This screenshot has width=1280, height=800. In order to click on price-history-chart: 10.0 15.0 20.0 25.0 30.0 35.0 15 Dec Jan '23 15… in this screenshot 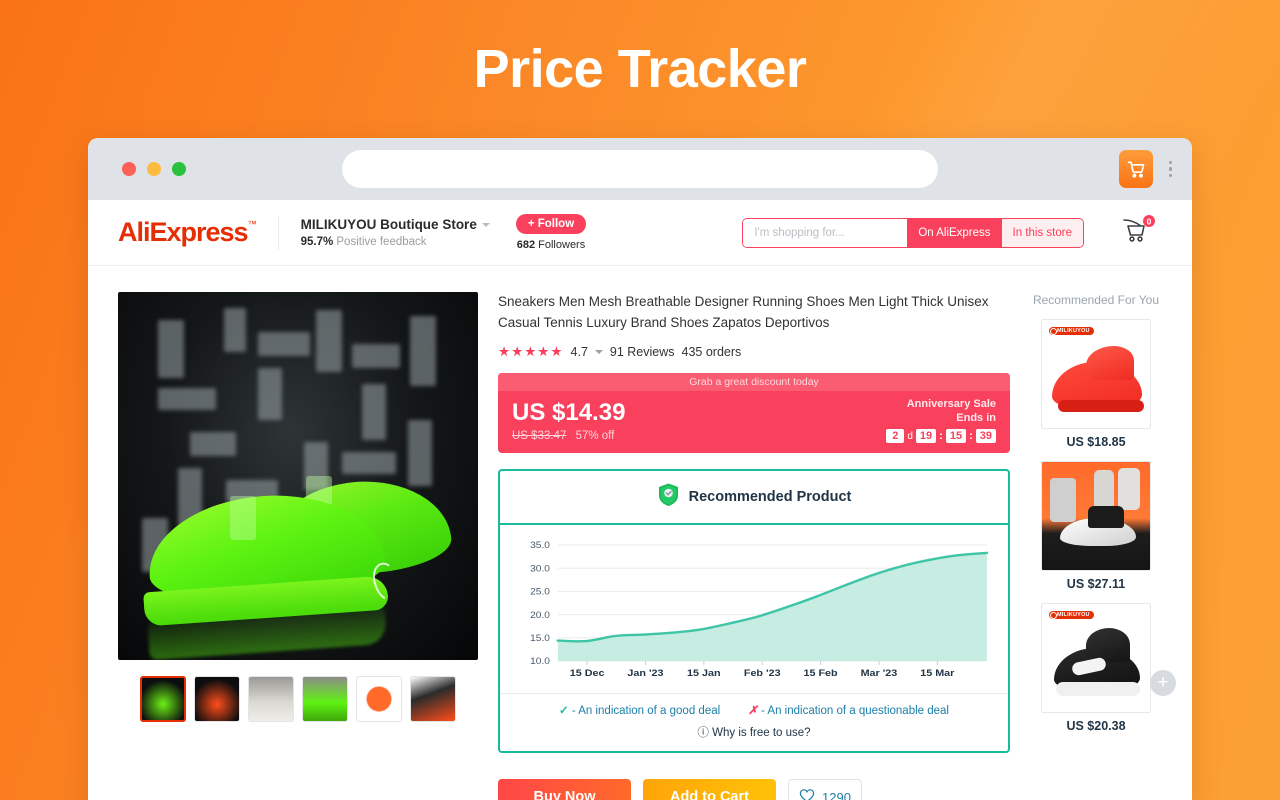, I will do `click(754, 609)`.